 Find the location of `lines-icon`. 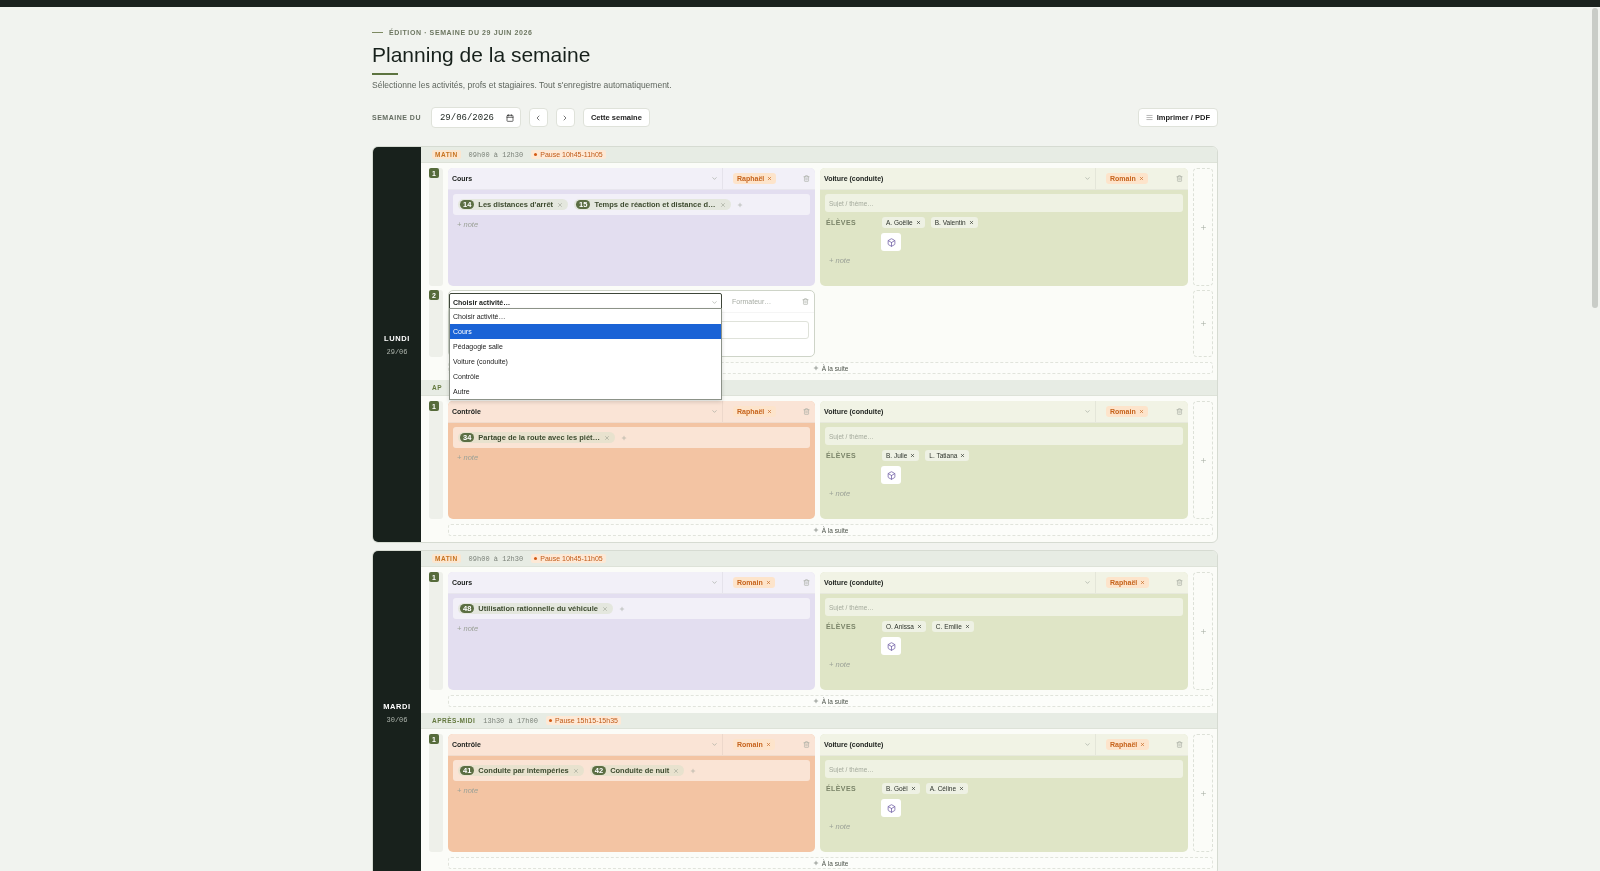

lines-icon is located at coordinates (1149, 117).